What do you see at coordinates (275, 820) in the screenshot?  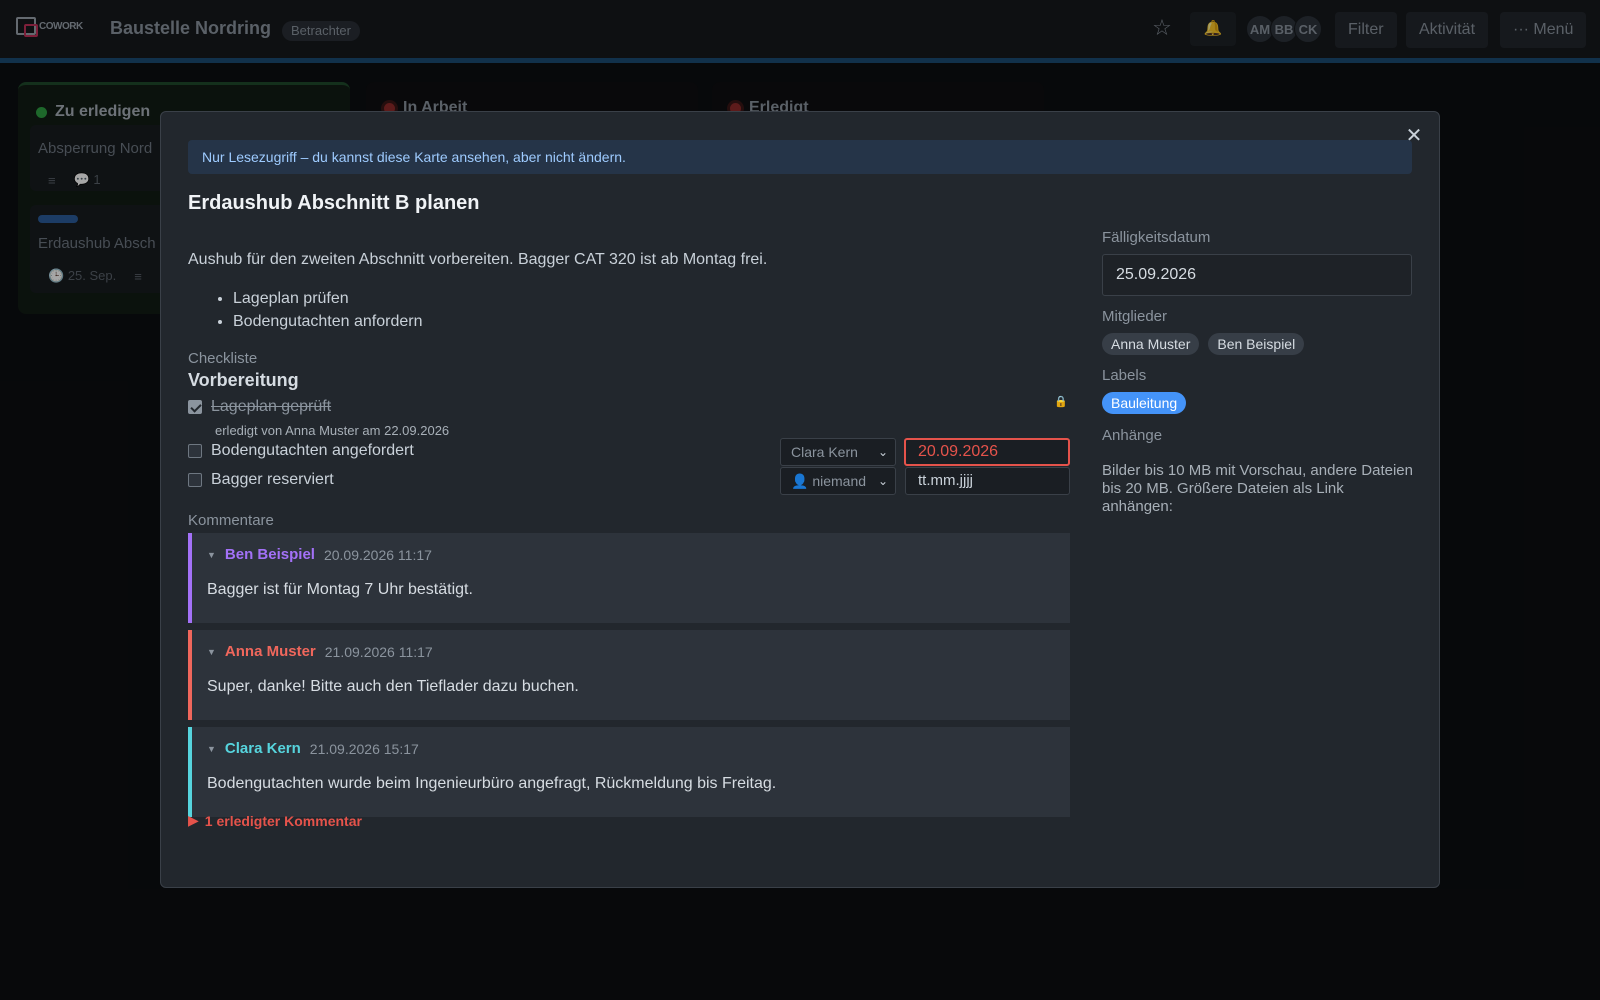 I see `resolved-comments-toggle: ▶ 1 erledigter Kommentar` at bounding box center [275, 820].